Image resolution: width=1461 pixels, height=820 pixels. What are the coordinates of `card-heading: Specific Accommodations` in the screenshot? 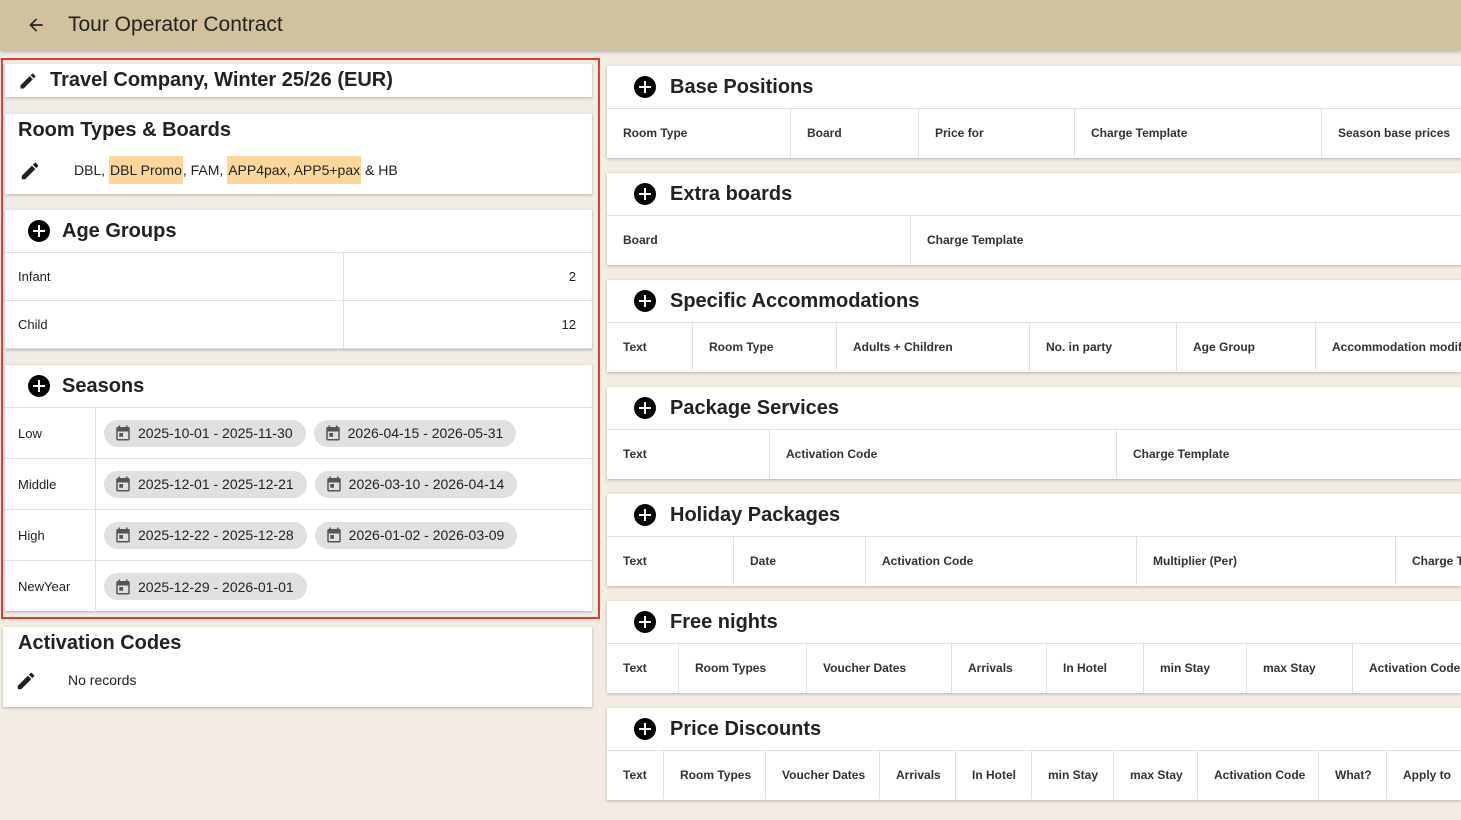 It's located at (795, 300).